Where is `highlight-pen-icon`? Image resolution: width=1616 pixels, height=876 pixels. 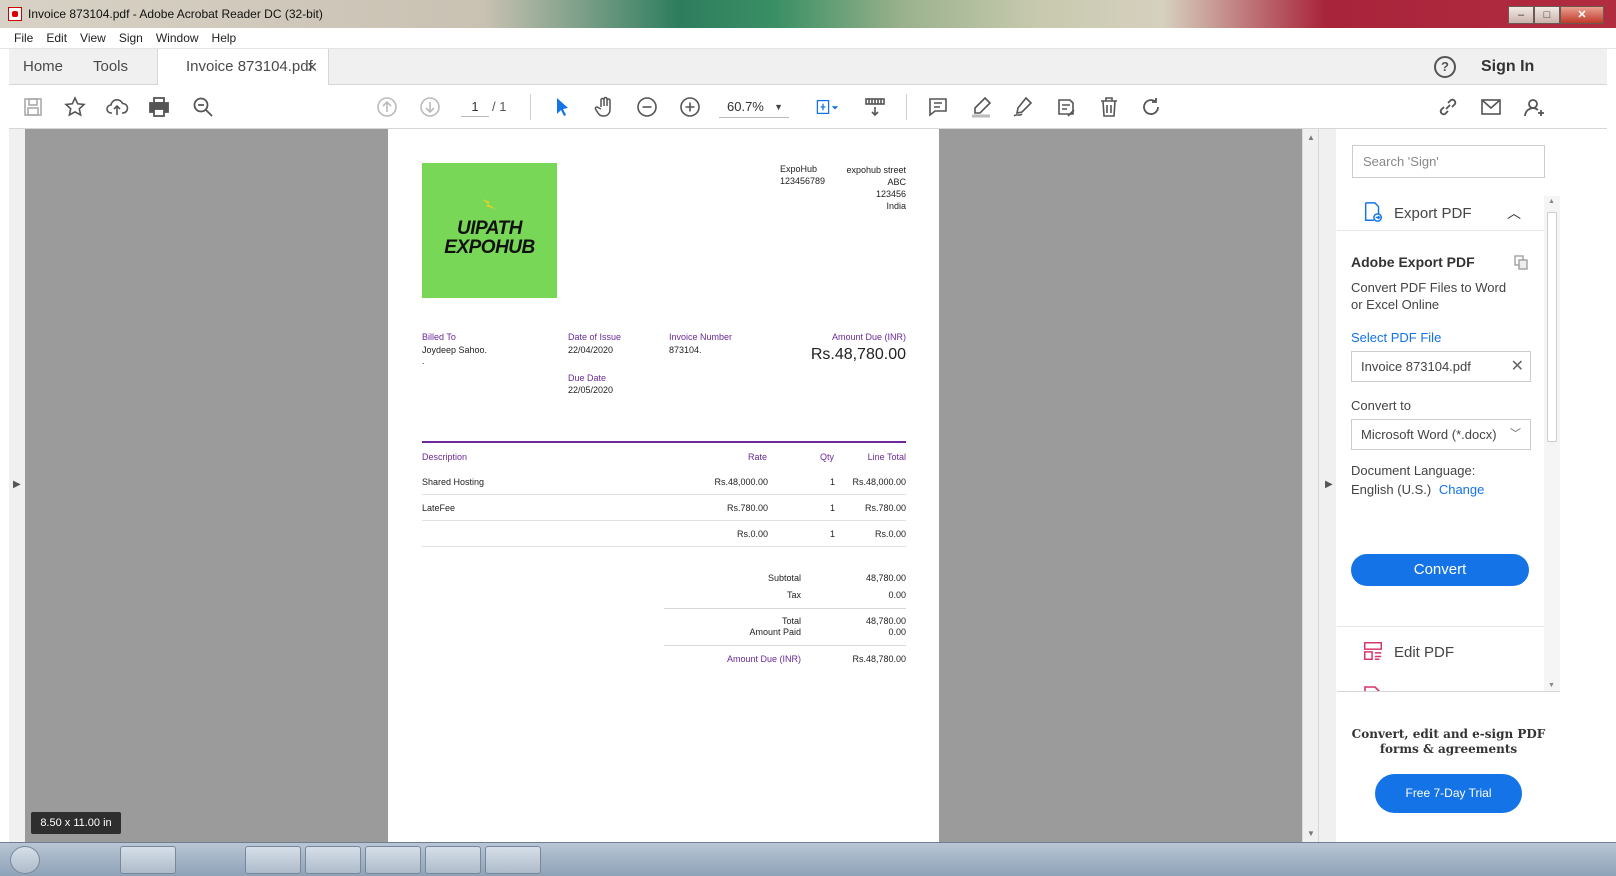 highlight-pen-icon is located at coordinates (981, 107).